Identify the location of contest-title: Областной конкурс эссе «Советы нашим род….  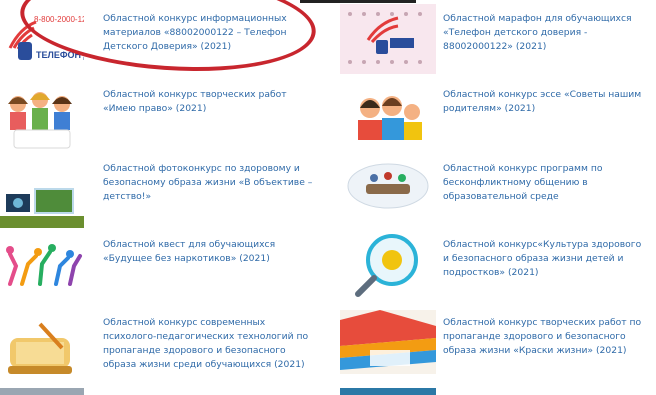
(545, 102).